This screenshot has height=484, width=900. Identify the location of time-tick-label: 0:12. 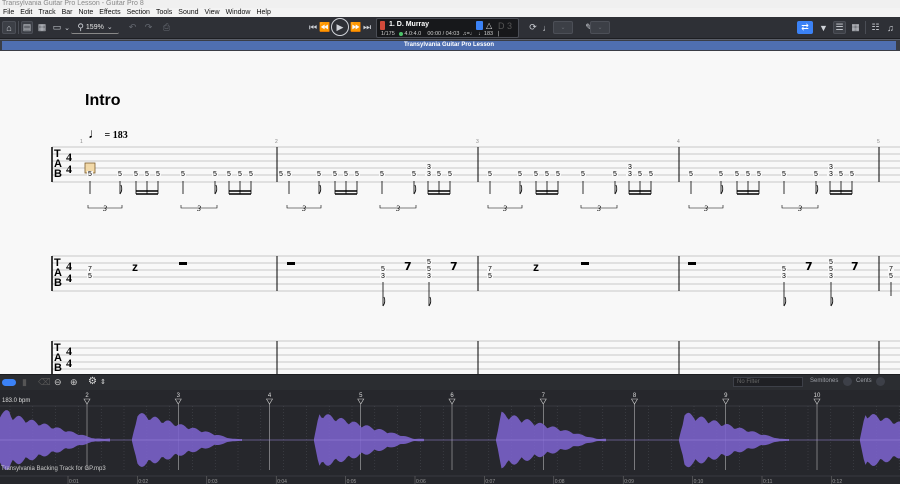
(837, 481).